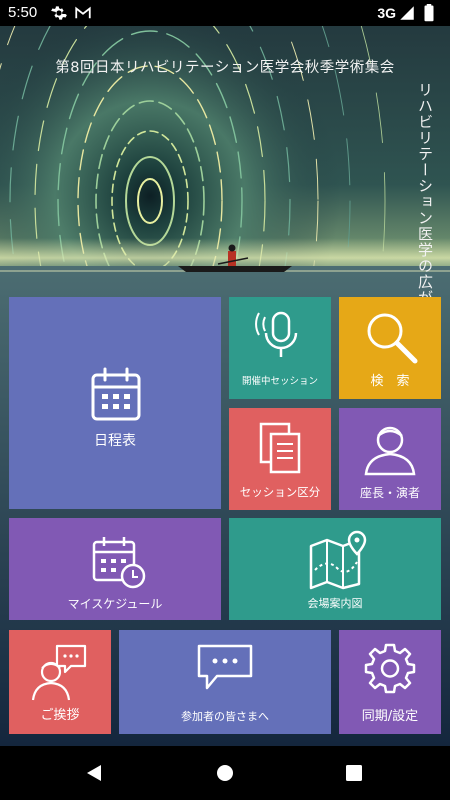 The image size is (450, 800). Describe the element at coordinates (429, 13) in the screenshot. I see `battery-icon` at that location.